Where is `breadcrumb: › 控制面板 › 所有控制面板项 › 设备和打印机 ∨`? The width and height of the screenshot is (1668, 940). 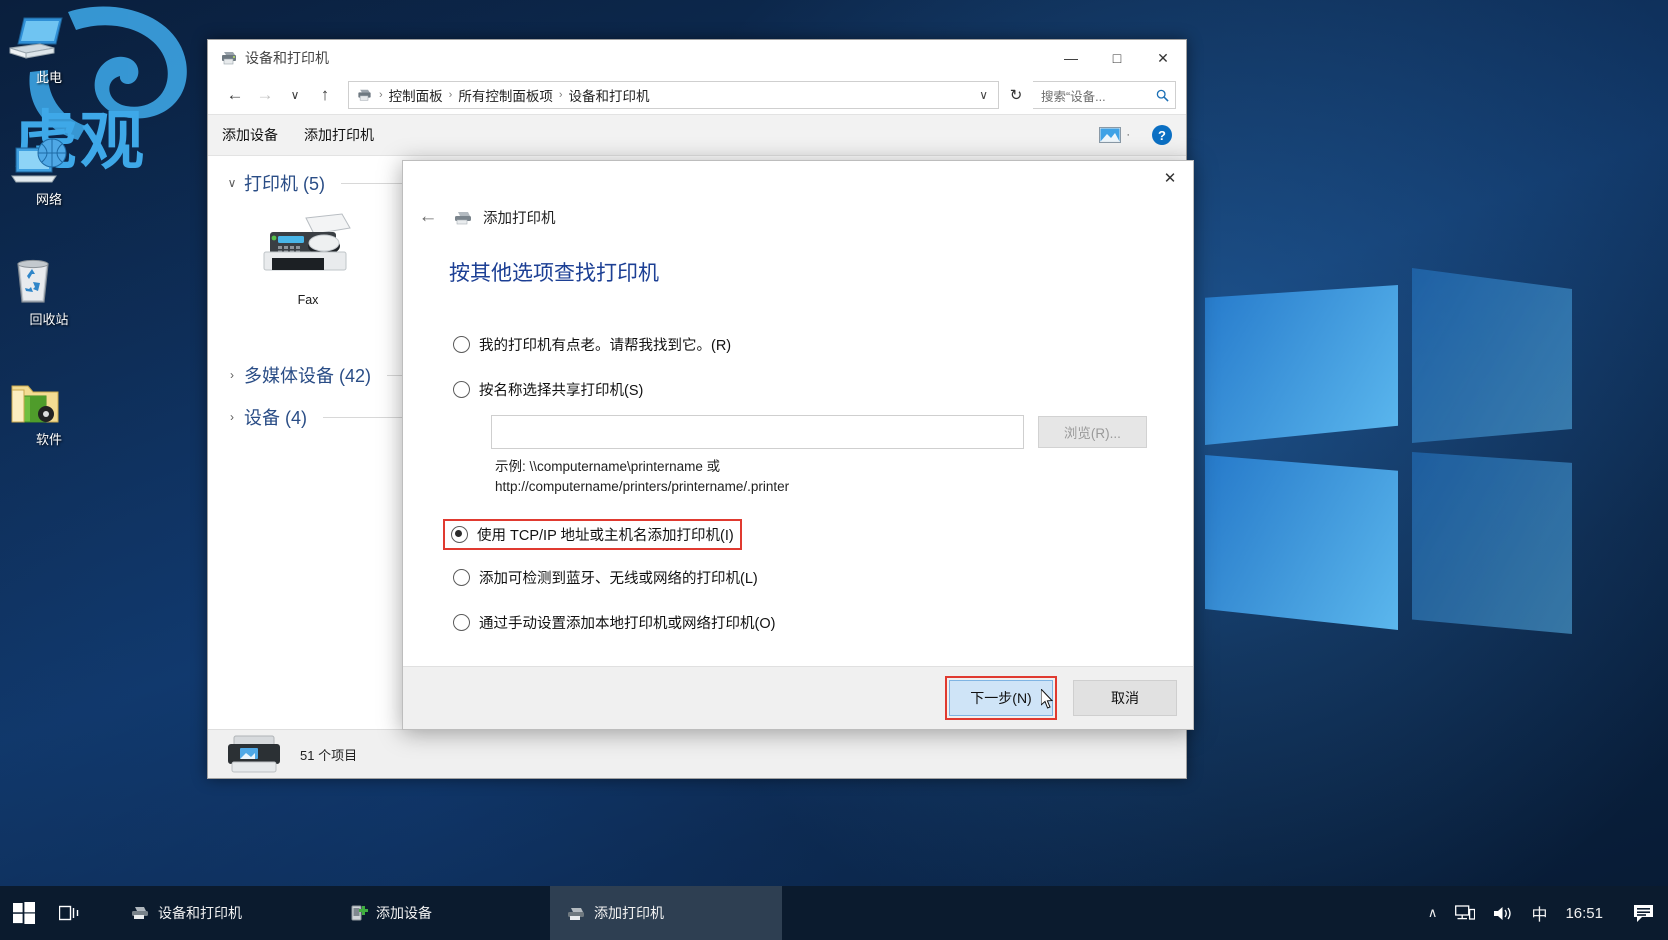 breadcrumb: › 控制面板 › 所有控制面板项 › 设备和打印机 ∨ is located at coordinates (673, 95).